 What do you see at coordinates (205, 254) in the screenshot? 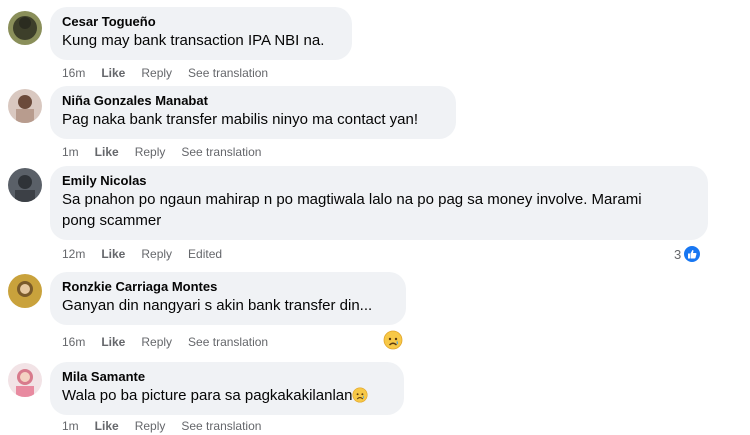
I see `edited-label: Edited` at bounding box center [205, 254].